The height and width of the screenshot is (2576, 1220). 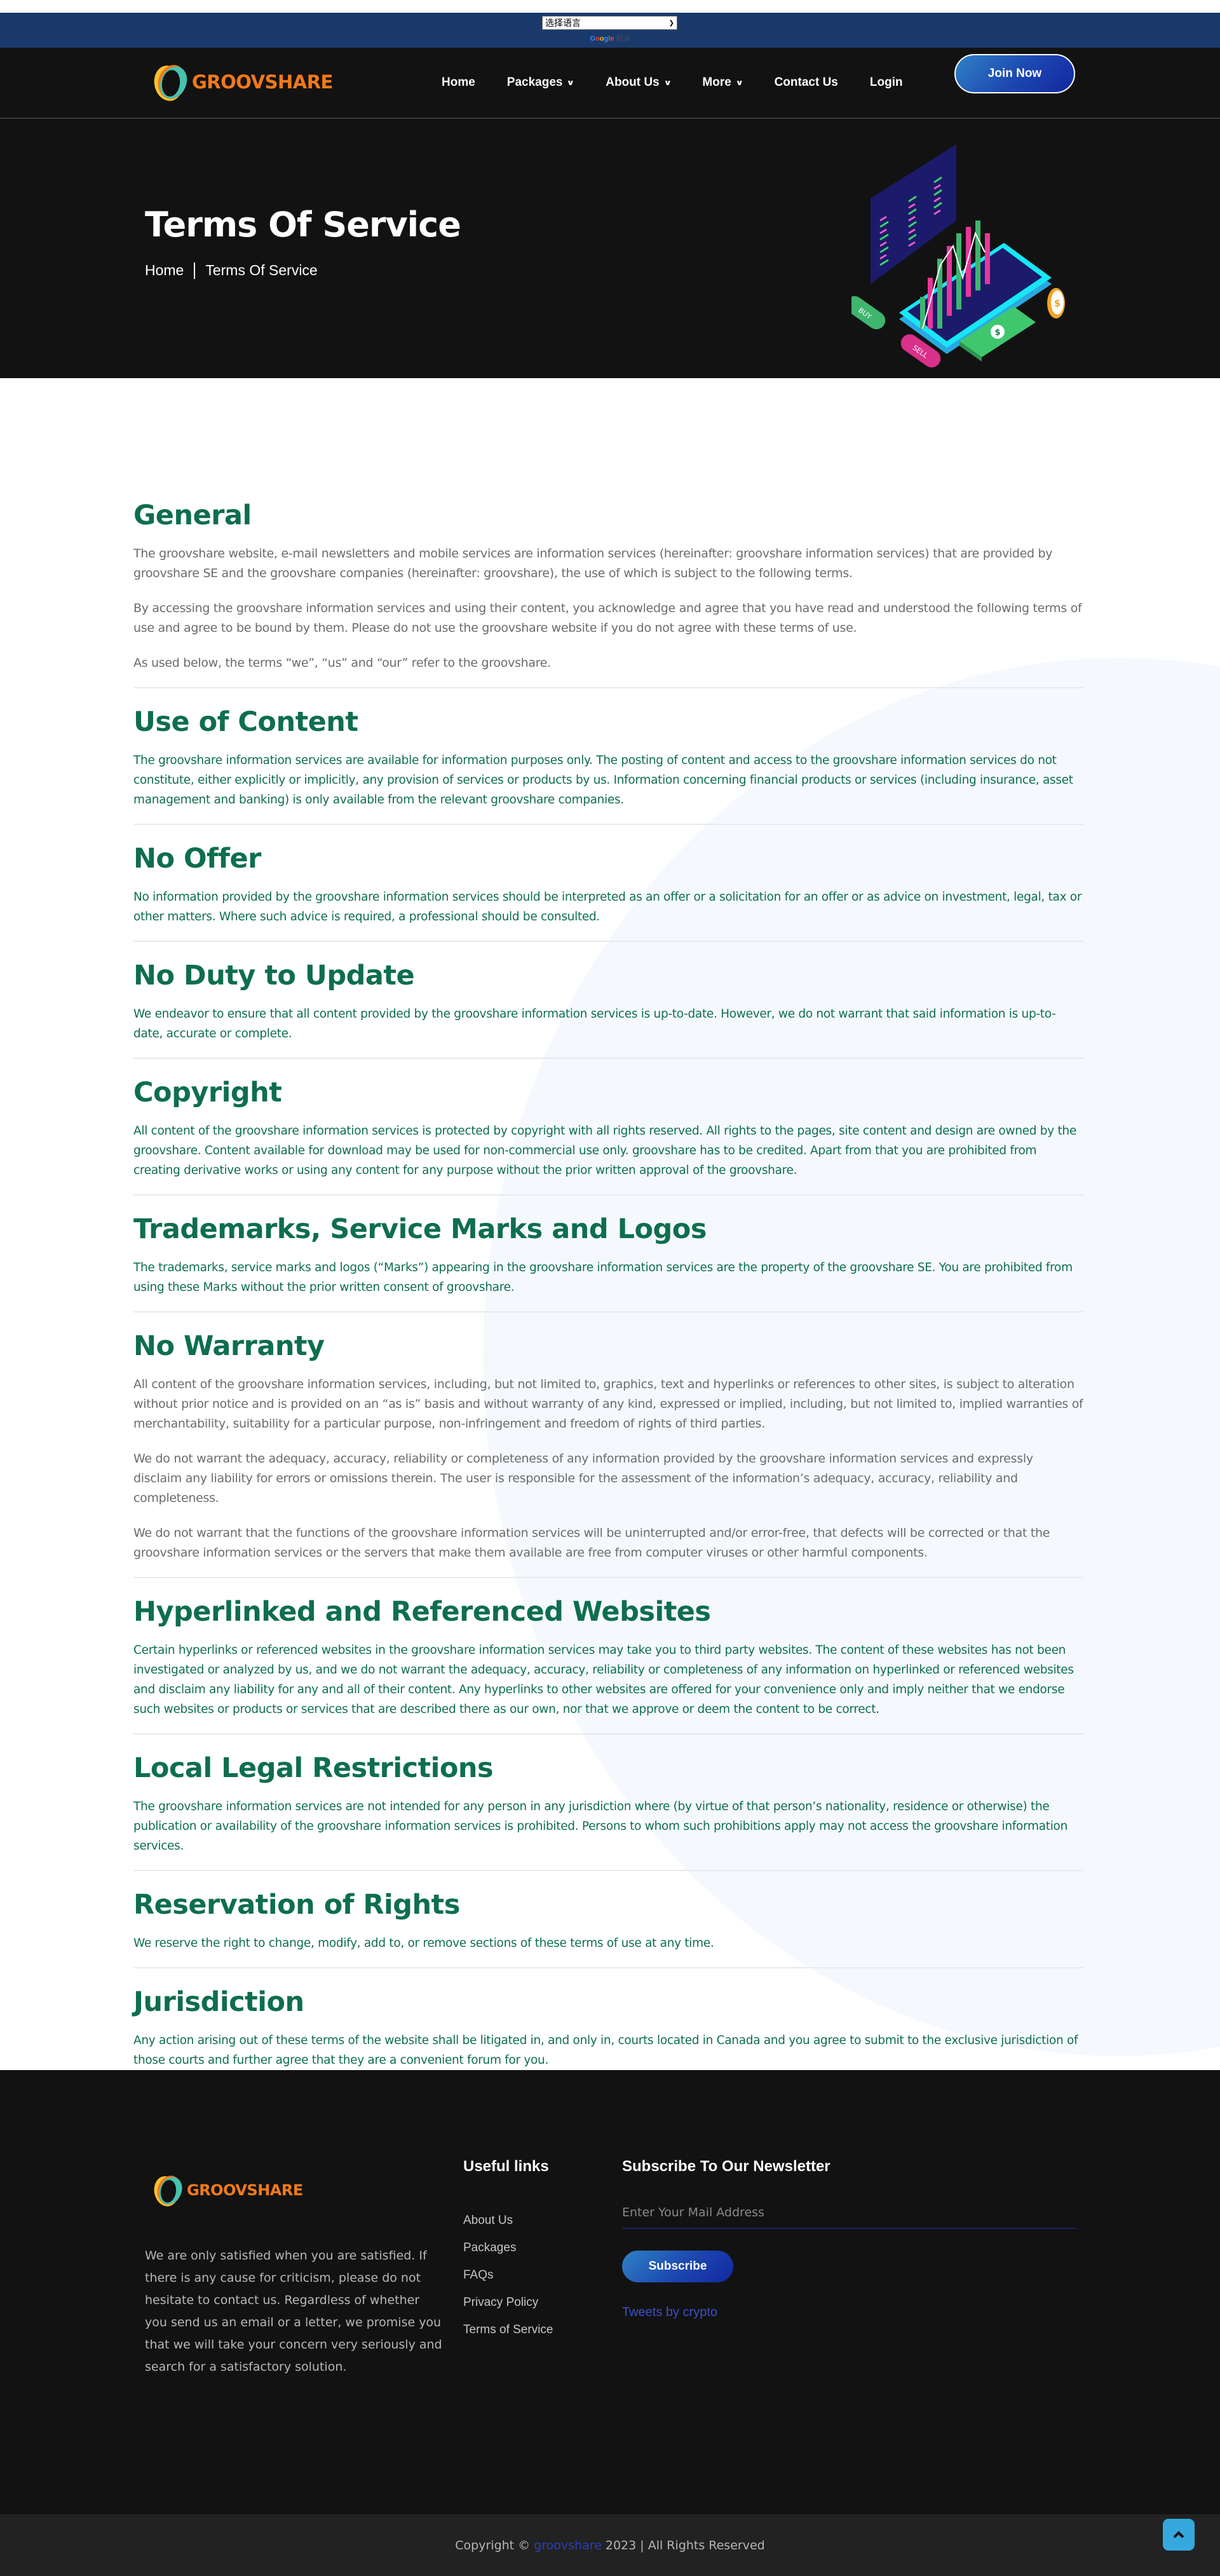 What do you see at coordinates (671, 23) in the screenshot?
I see `chevron-down-icon: ❯` at bounding box center [671, 23].